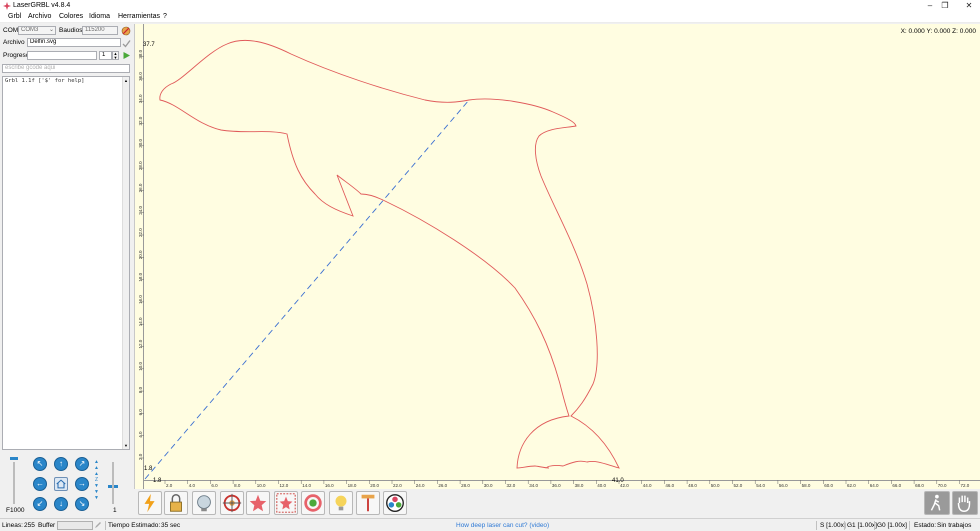  What do you see at coordinates (113, 483) in the screenshot?
I see `step-slider-track` at bounding box center [113, 483].